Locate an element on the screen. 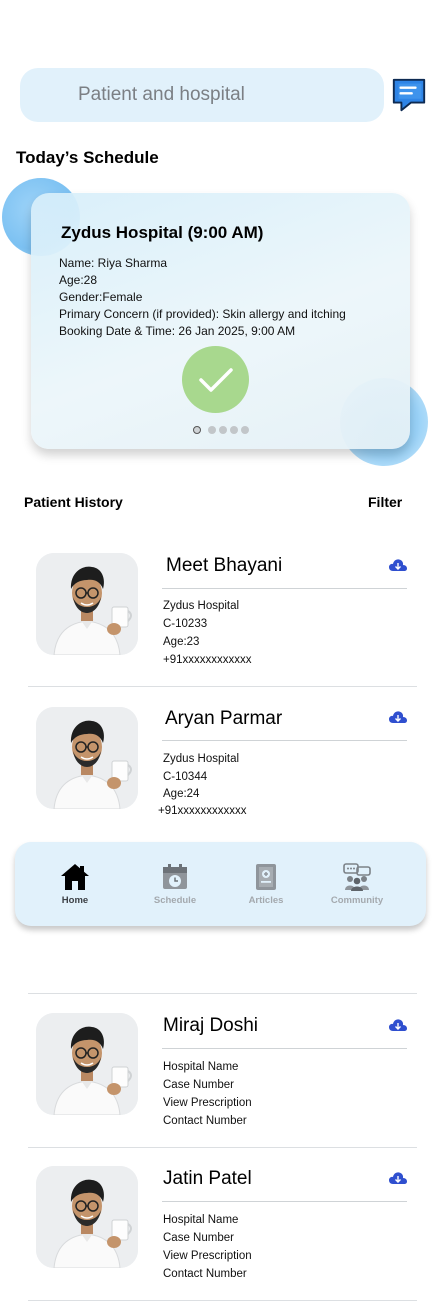 This screenshot has height=1313, width=440. schedule-patient-name: Name: Riya Sharma is located at coordinates (113, 263).